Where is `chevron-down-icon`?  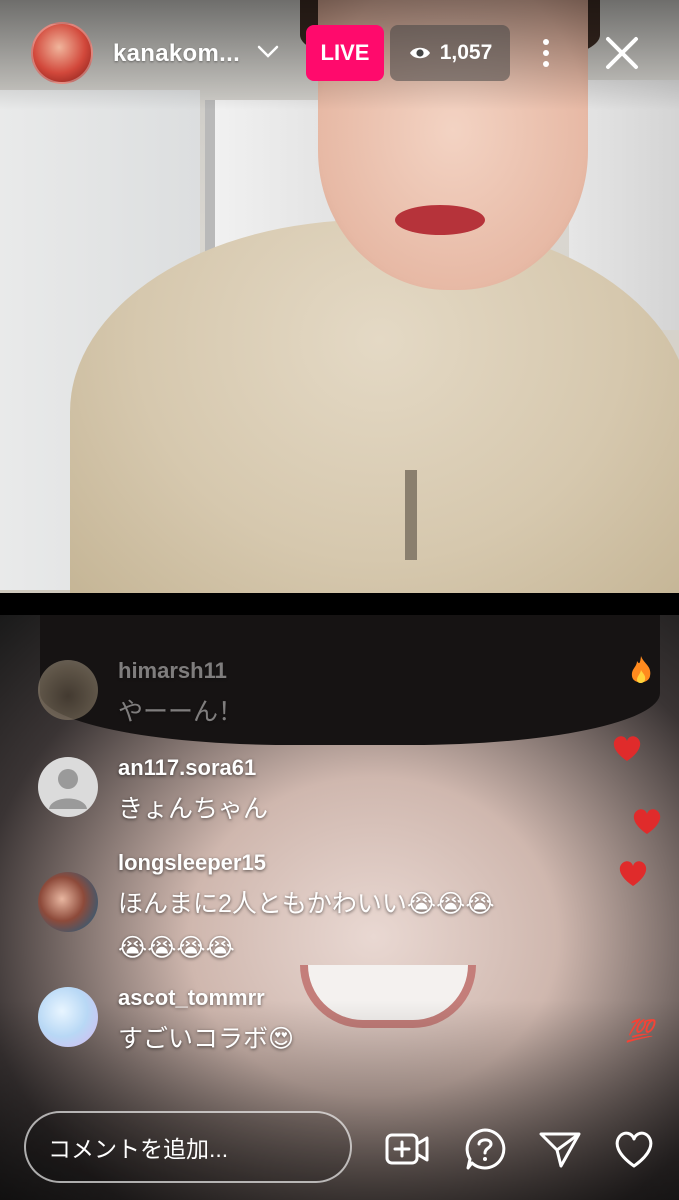 chevron-down-icon is located at coordinates (268, 52).